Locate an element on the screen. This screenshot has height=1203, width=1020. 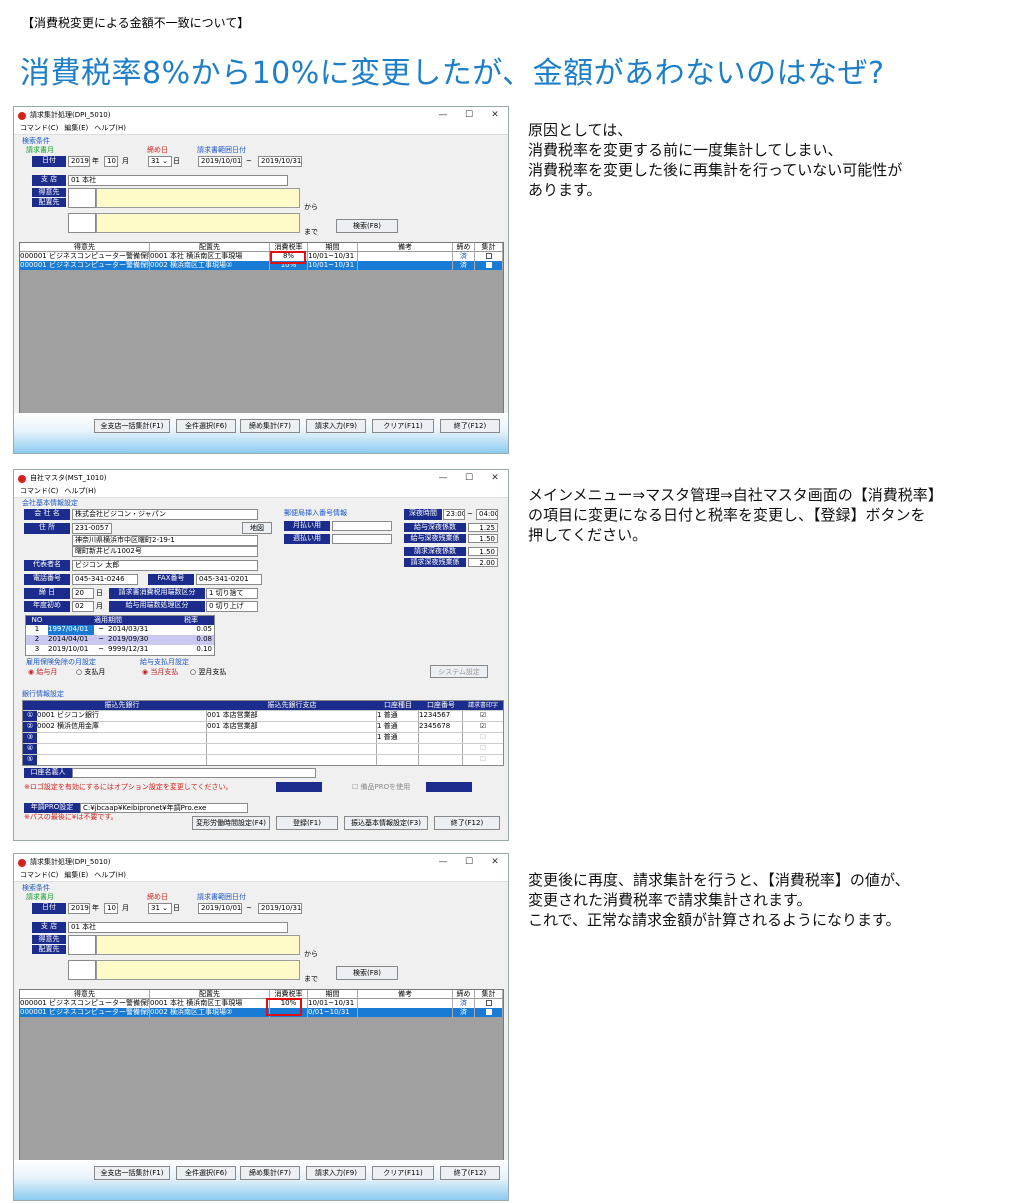
bank-select: 0002 横浜信用金庫 is located at coordinates (122, 727).